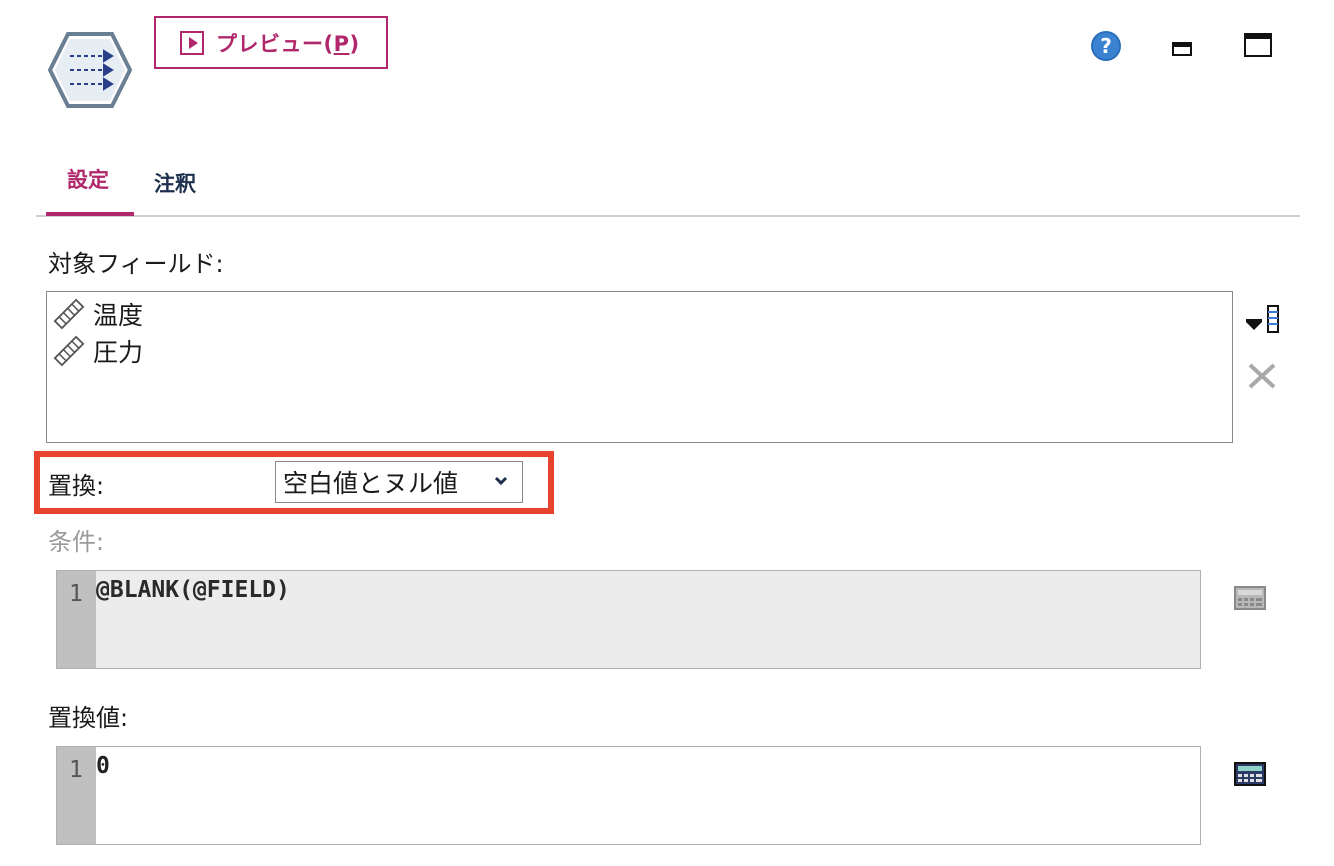 Image resolution: width=1334 pixels, height=866 pixels. I want to click on tab-annotation: 注釈, so click(194, 182).